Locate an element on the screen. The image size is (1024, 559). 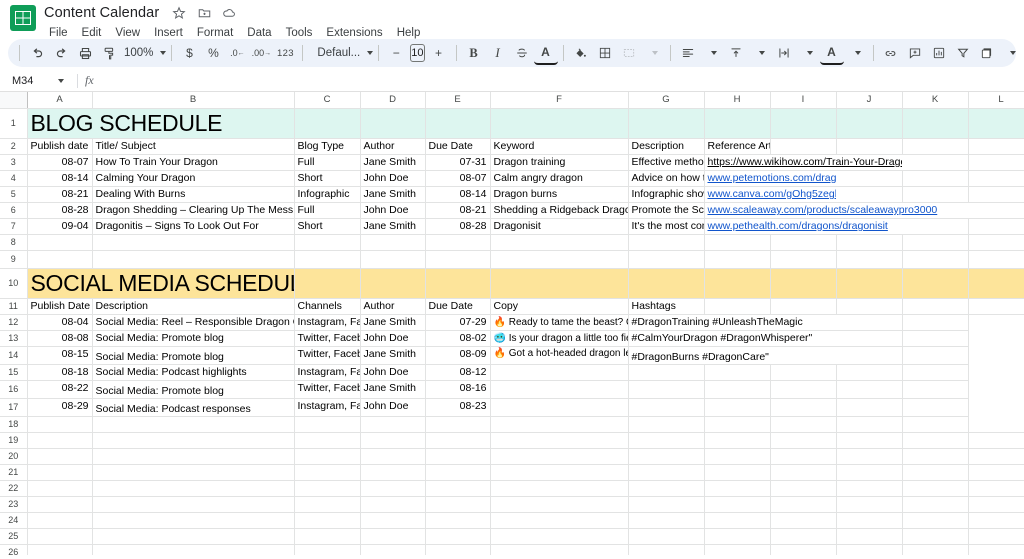
row-header-9: 9 is located at coordinates (14, 259).